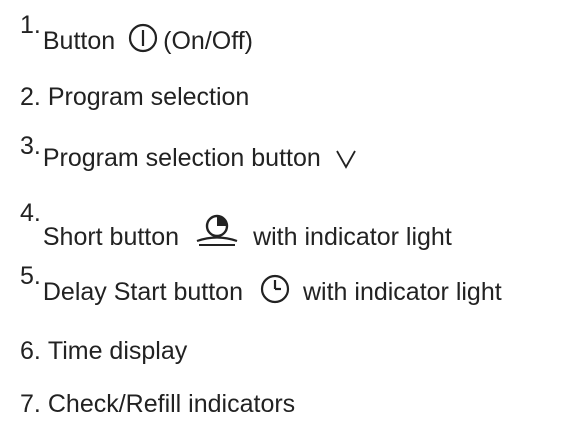 The height and width of the screenshot is (439, 587). Describe the element at coordinates (208, 41) in the screenshot. I see `item-text-suffix: (On/Off)` at that location.